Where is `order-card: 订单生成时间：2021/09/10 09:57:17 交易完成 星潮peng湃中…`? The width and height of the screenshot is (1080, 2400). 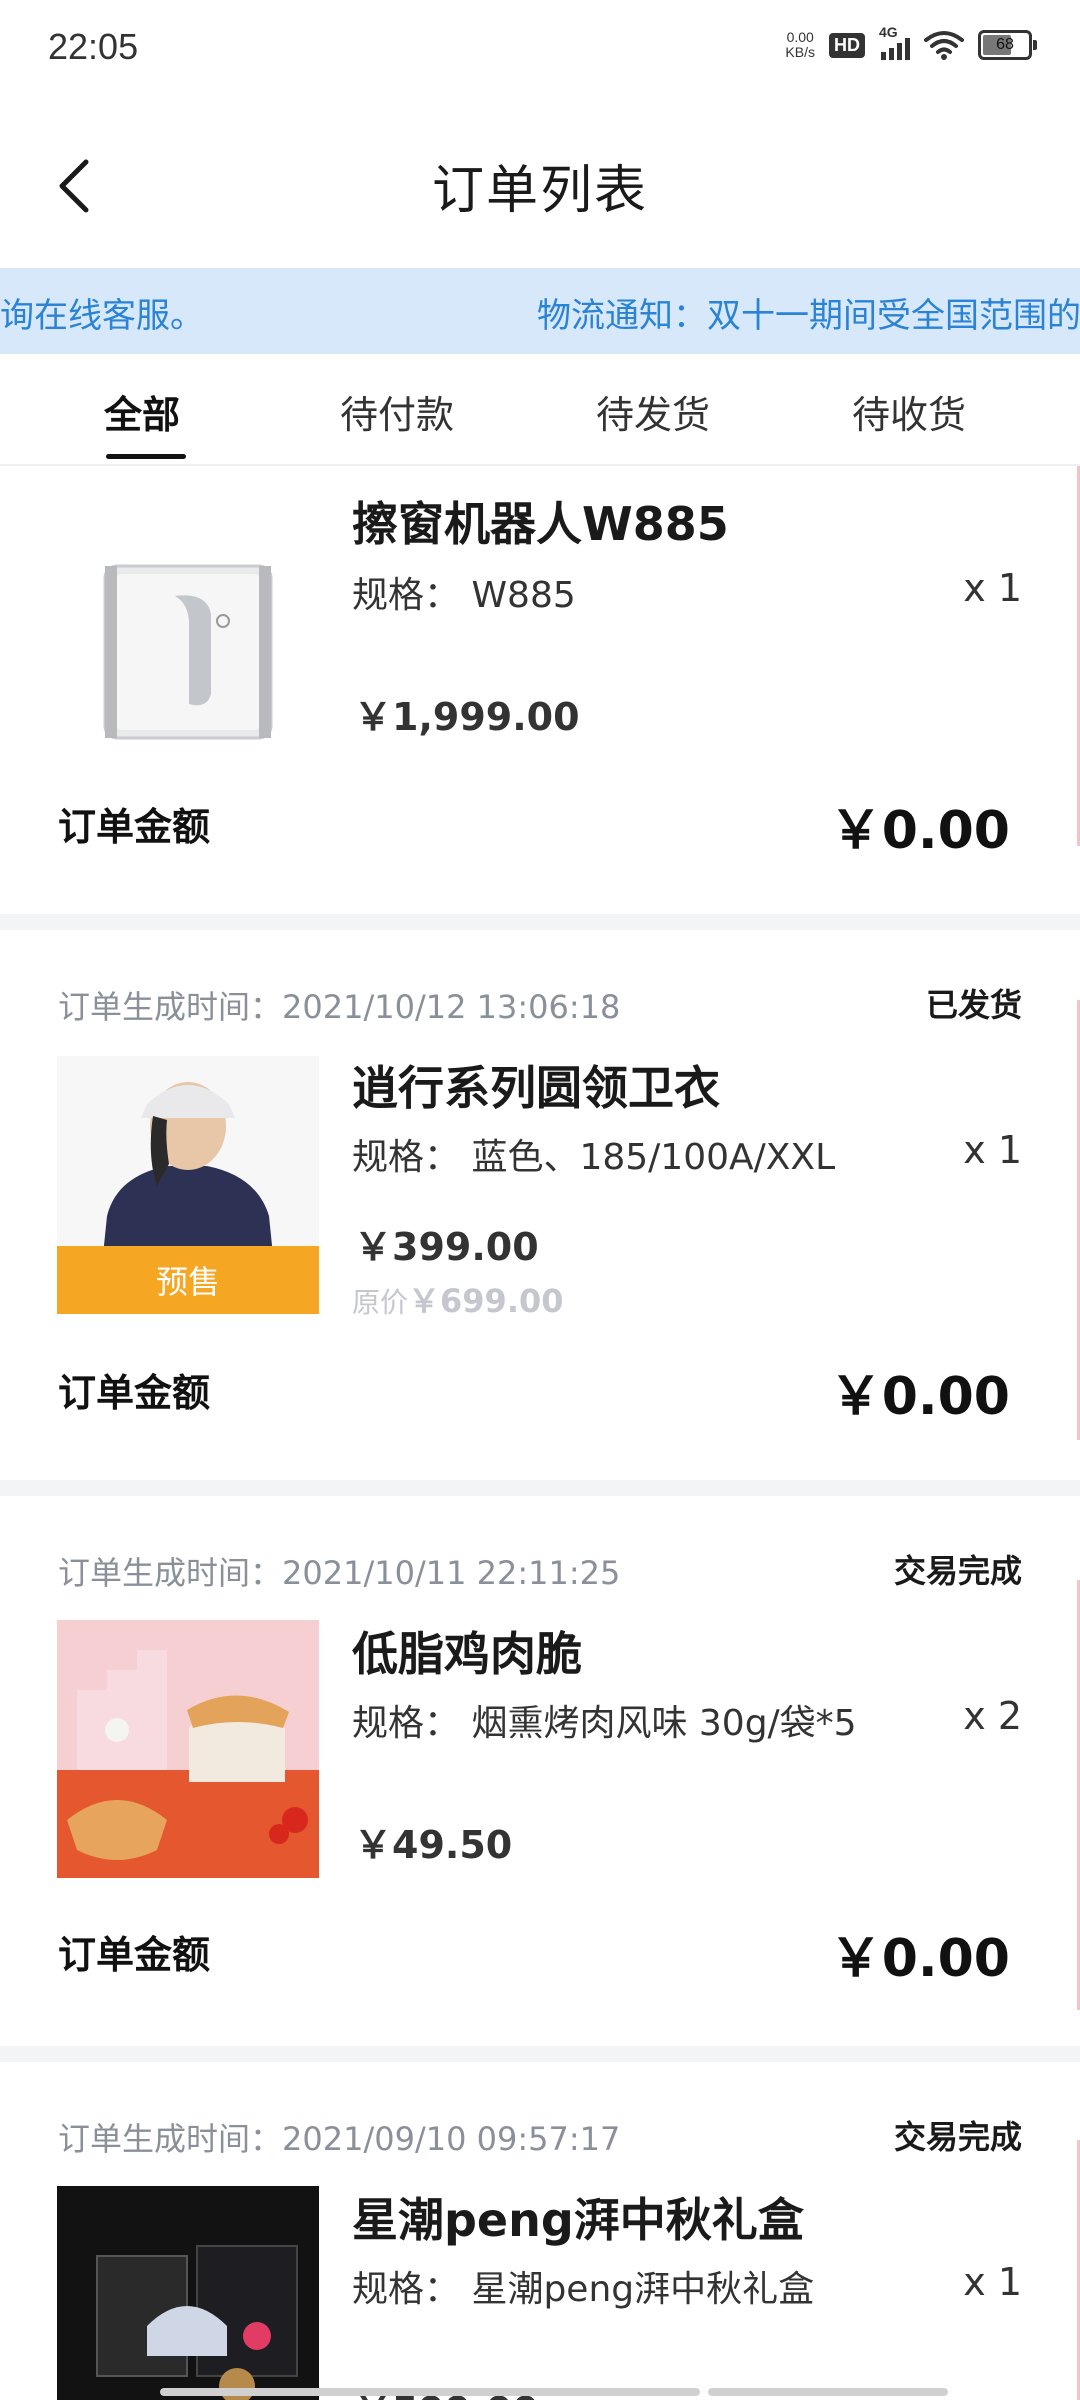 order-card: 订单生成时间：2021/09/10 09:57:17 交易完成 星潮peng湃中… is located at coordinates (540, 2231).